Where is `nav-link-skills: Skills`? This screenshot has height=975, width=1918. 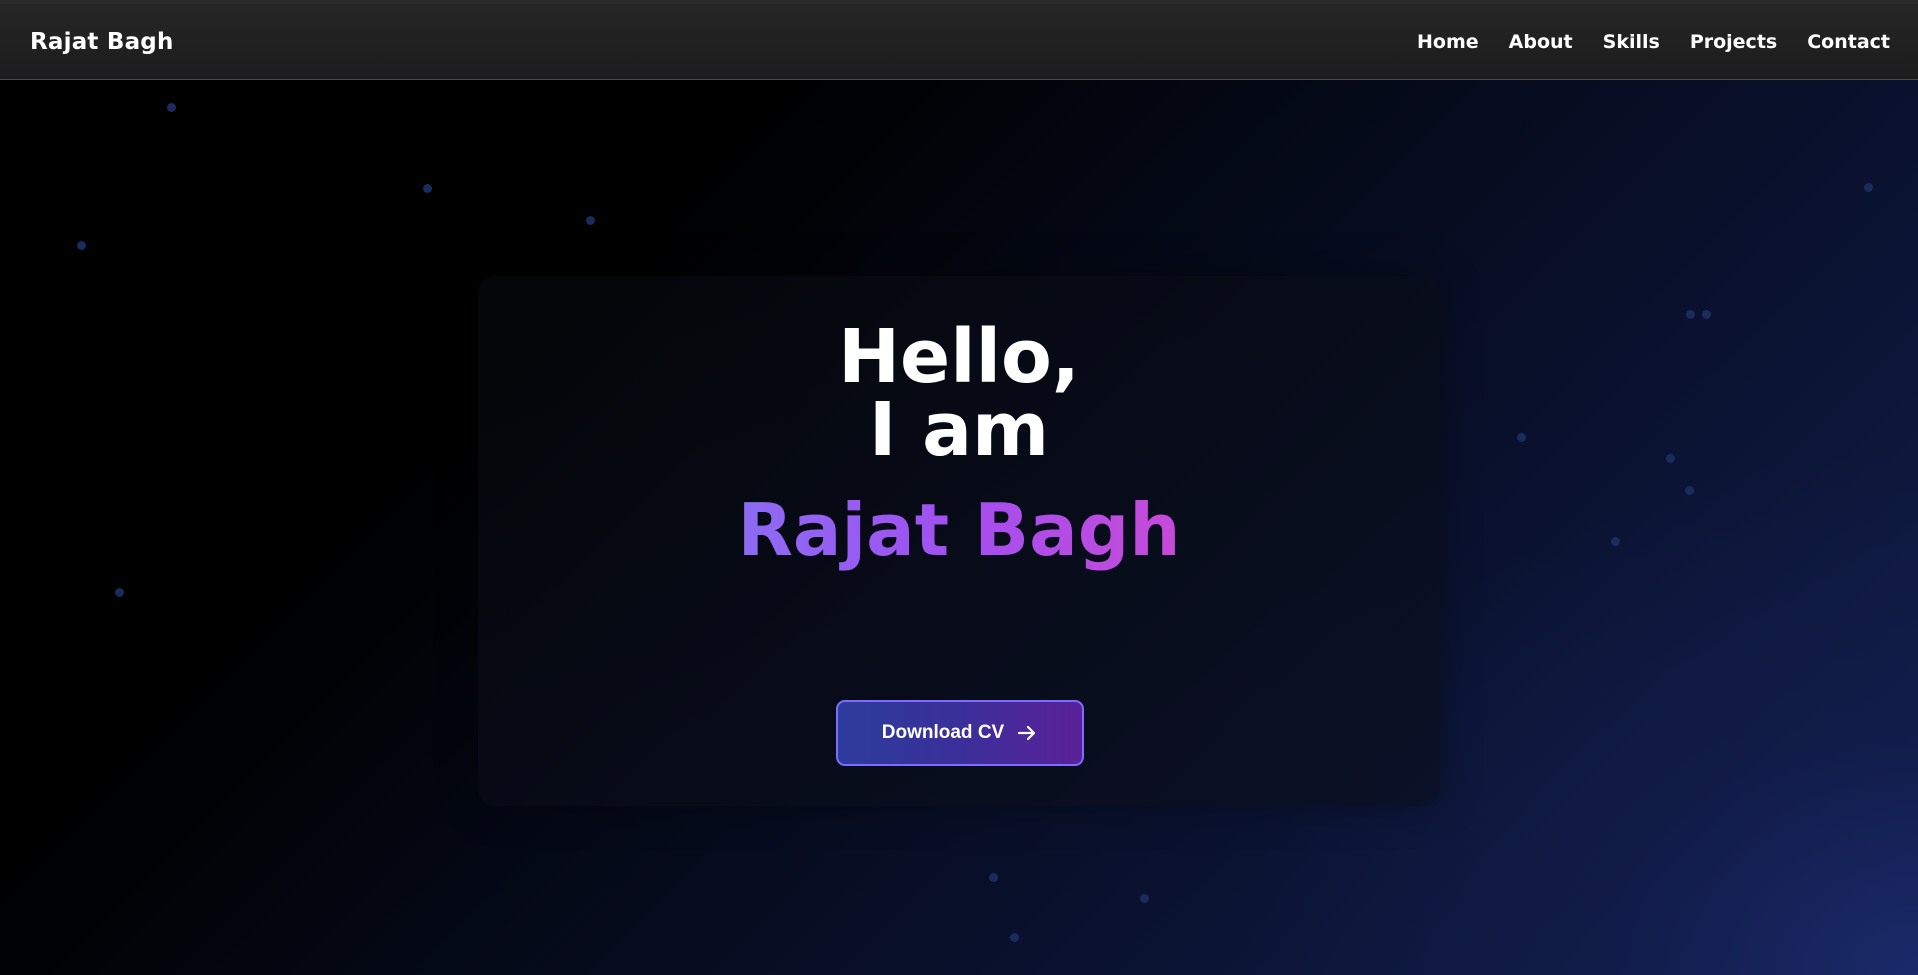
nav-link-skills: Skills is located at coordinates (1631, 42).